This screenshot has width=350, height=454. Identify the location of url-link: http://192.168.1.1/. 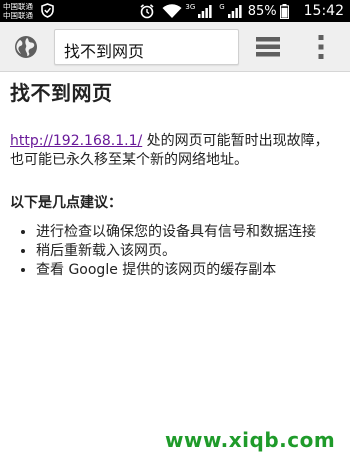
(76, 141).